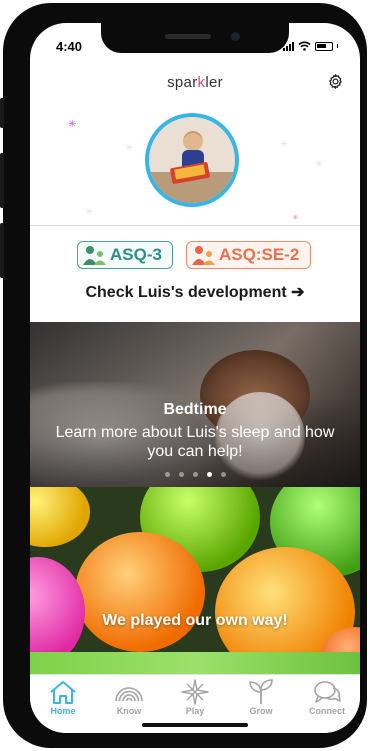 Image resolution: width=374 pixels, height=751 pixels. Describe the element at coordinates (259, 254) in the screenshot. I see `asqse2-label: ASQ:SE-2` at that location.